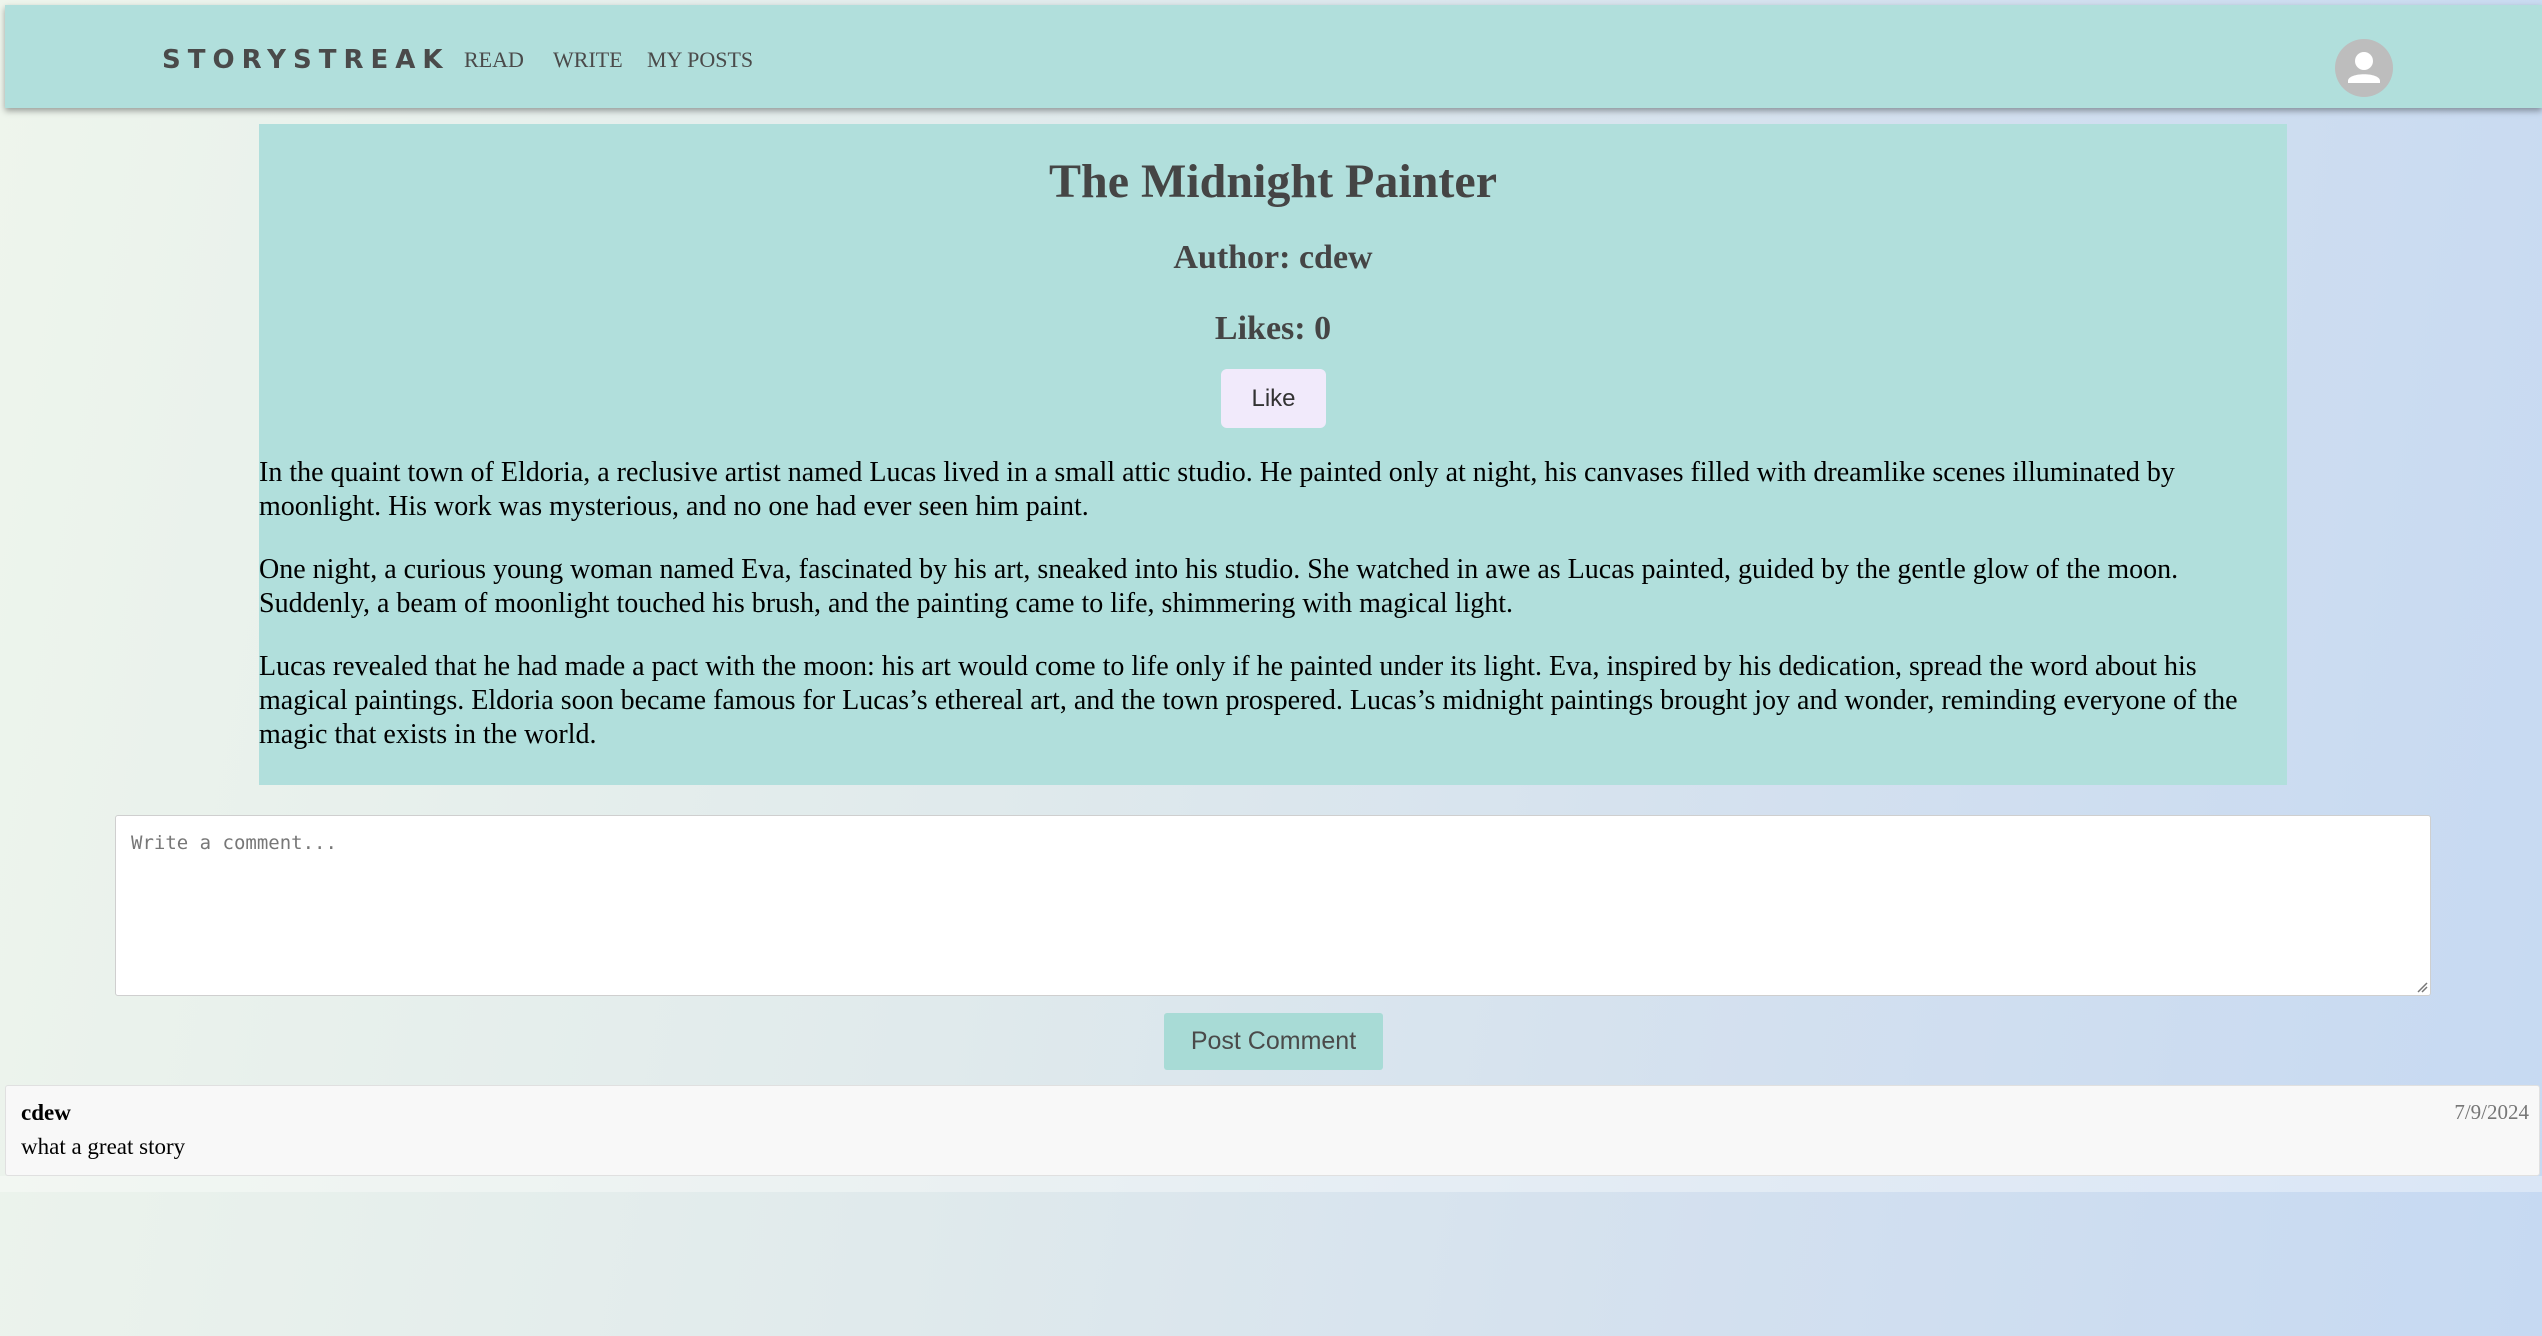  What do you see at coordinates (494, 60) in the screenshot?
I see `nav-link-read: READ` at bounding box center [494, 60].